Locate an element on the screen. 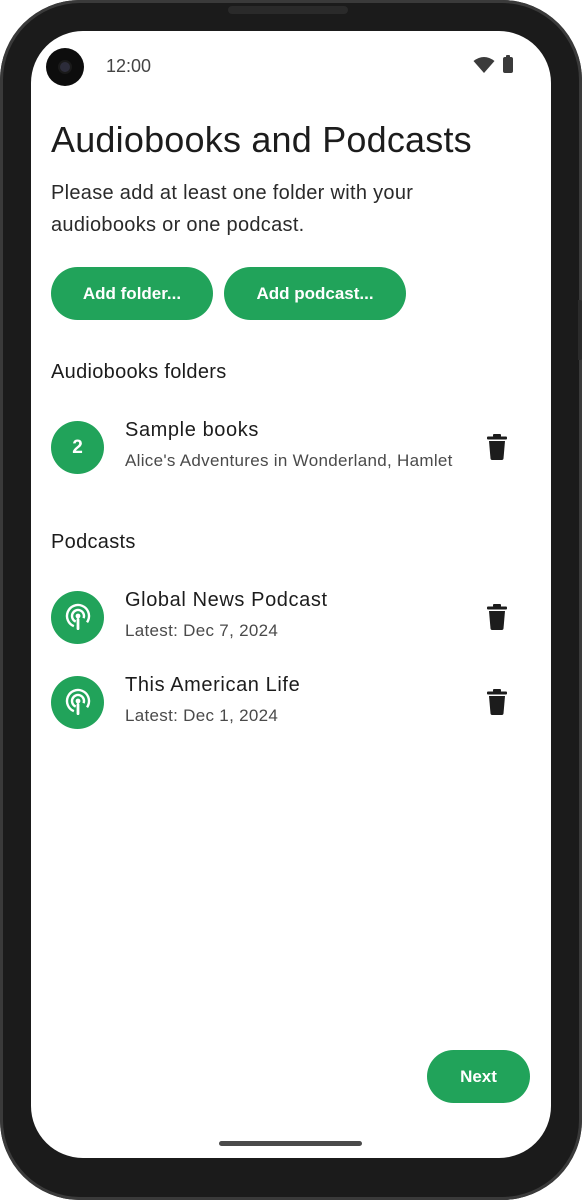 The height and width of the screenshot is (1200, 582). wifi-icon is located at coordinates (484, 65).